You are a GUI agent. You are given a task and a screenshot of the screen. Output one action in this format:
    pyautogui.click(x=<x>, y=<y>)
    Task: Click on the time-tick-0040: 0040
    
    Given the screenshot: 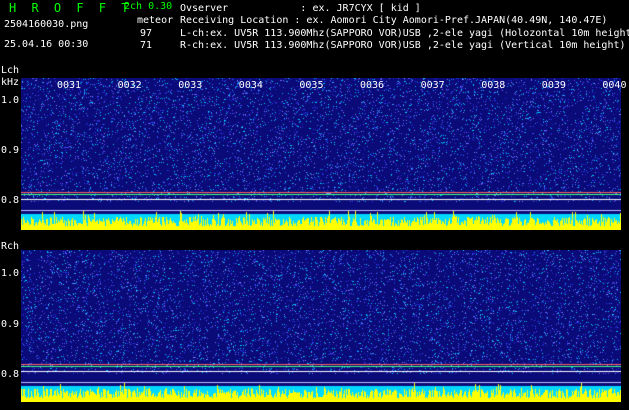 What is the action you would take?
    pyautogui.click(x=614, y=85)
    